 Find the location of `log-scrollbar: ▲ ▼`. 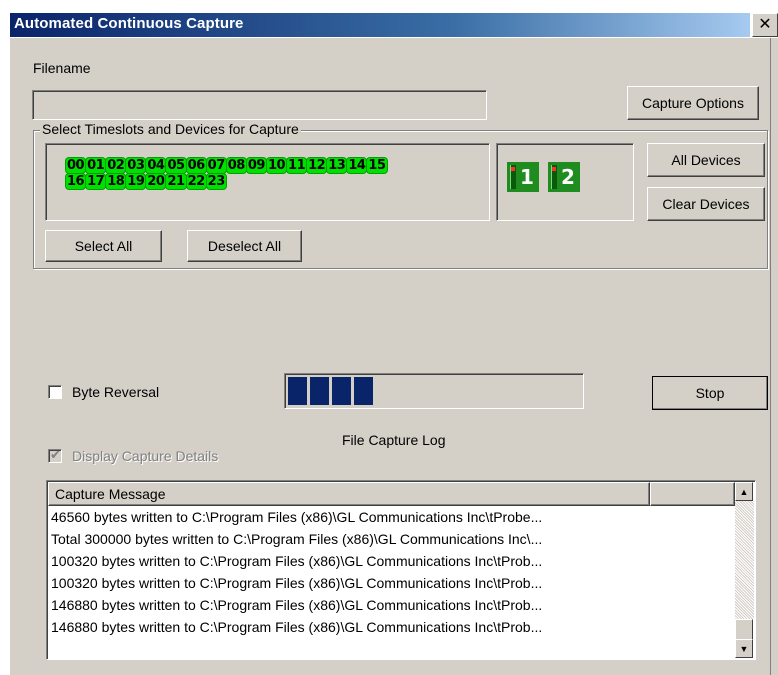

log-scrollbar: ▲ ▼ is located at coordinates (744, 570).